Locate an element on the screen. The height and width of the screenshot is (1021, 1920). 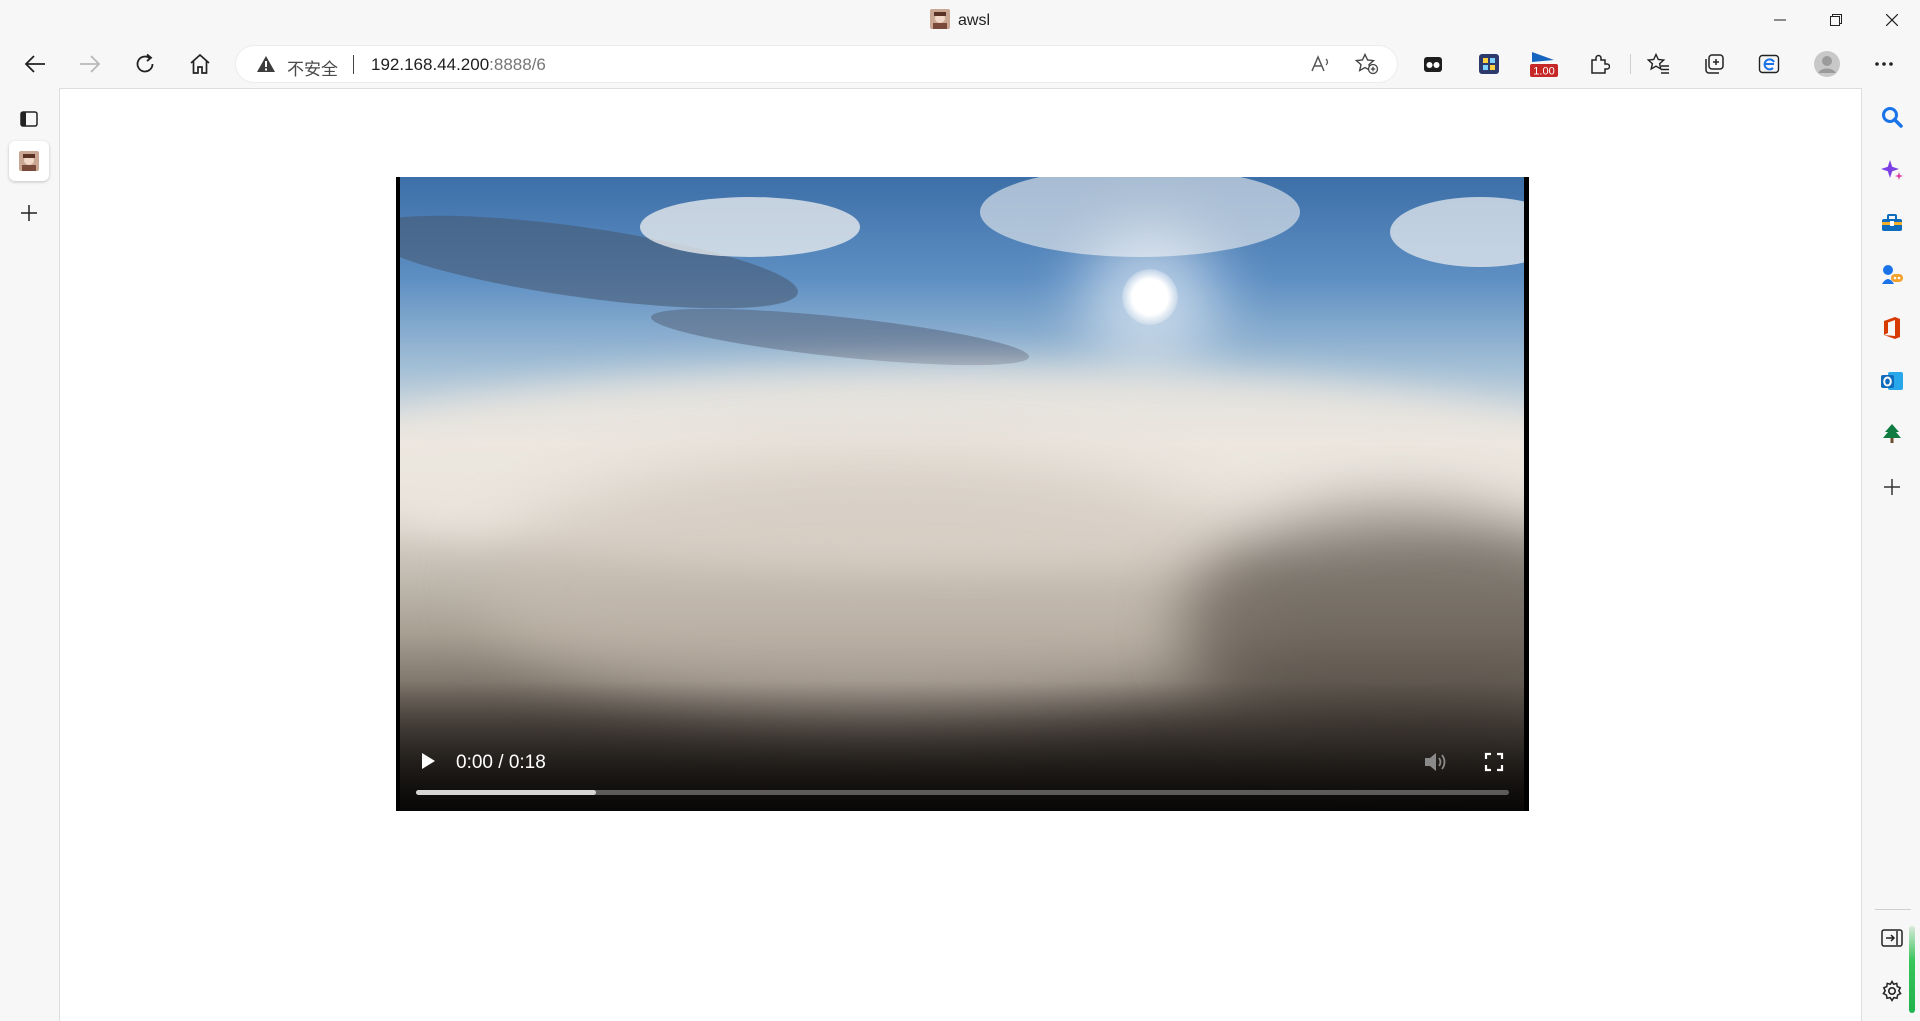
url-text: 192.168.44.200:8888/6 is located at coordinates (458, 65).